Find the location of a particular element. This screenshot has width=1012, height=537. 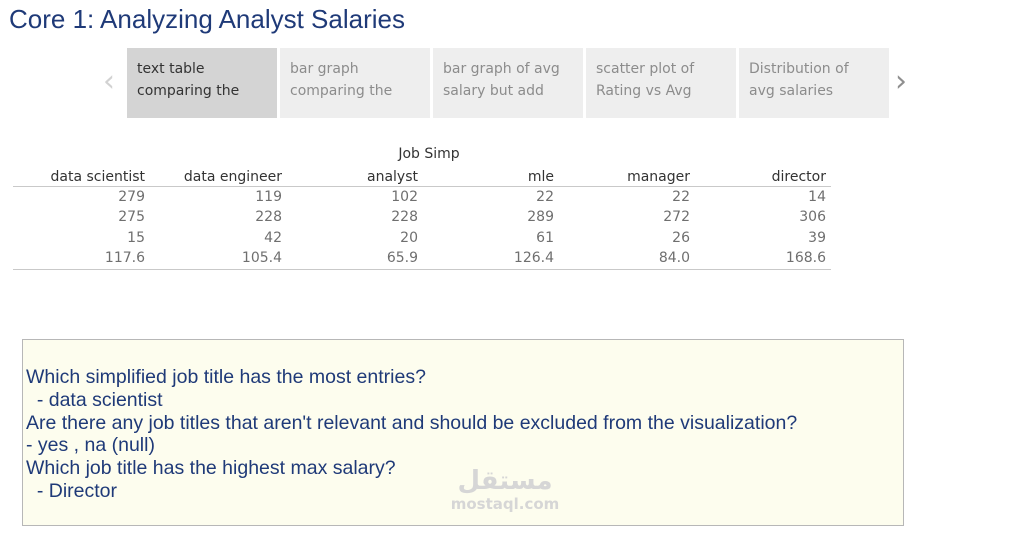

column-header: mle is located at coordinates (540, 177).